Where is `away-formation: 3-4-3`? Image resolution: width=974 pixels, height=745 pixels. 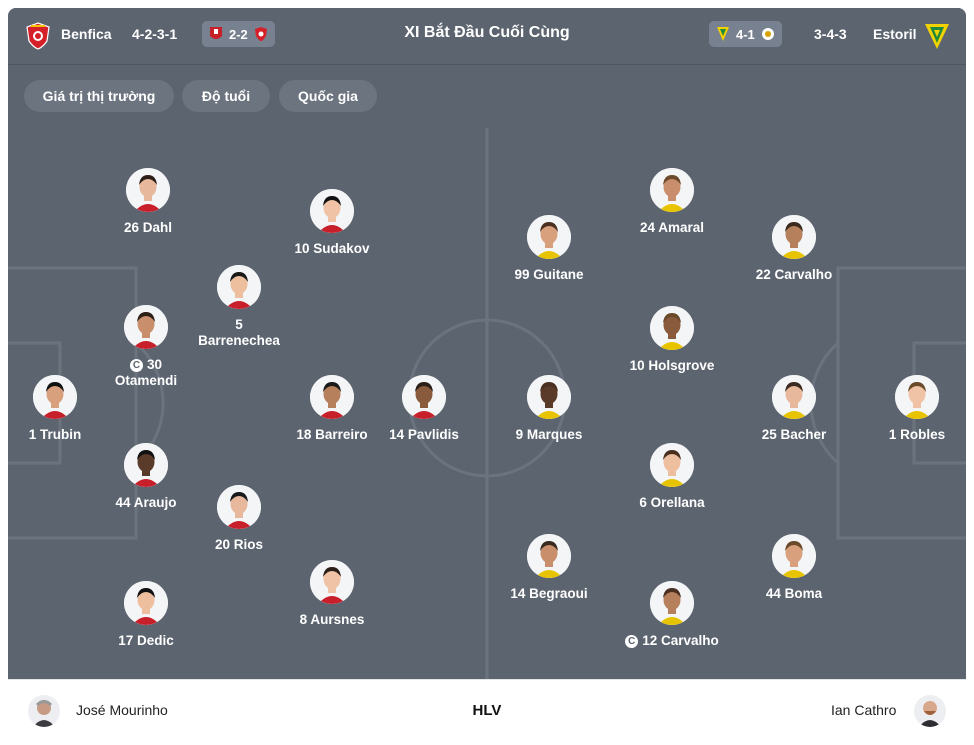 away-formation: 3-4-3 is located at coordinates (830, 34).